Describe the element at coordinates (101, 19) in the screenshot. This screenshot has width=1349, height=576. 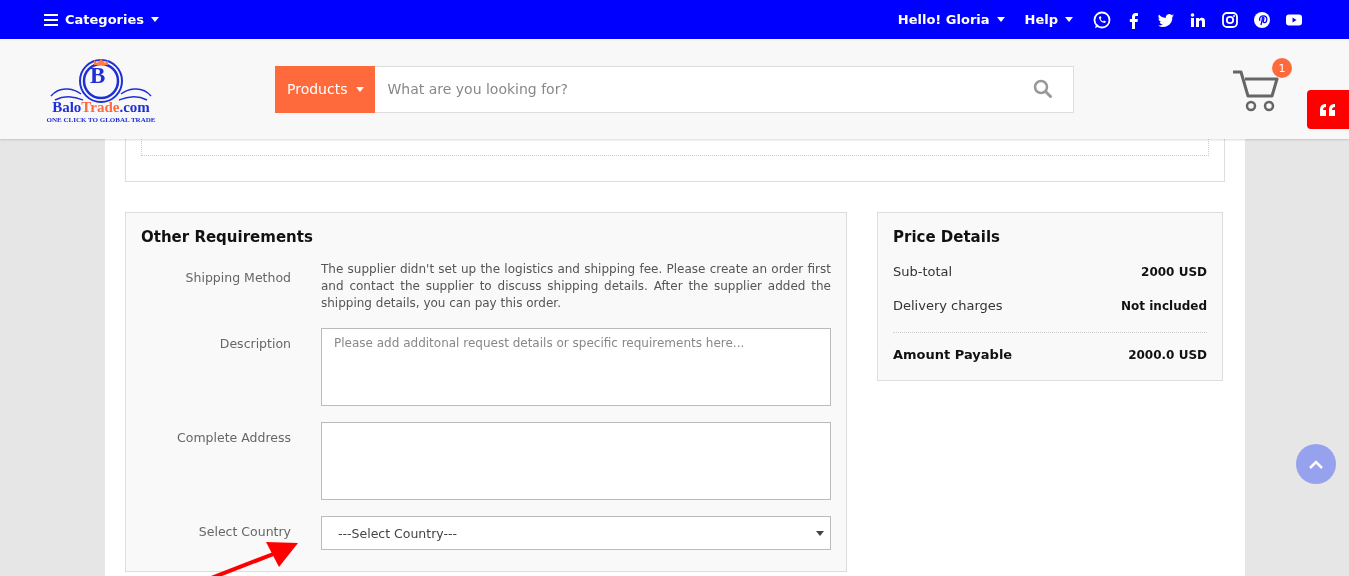
I see `categories-menu: Categories` at that location.